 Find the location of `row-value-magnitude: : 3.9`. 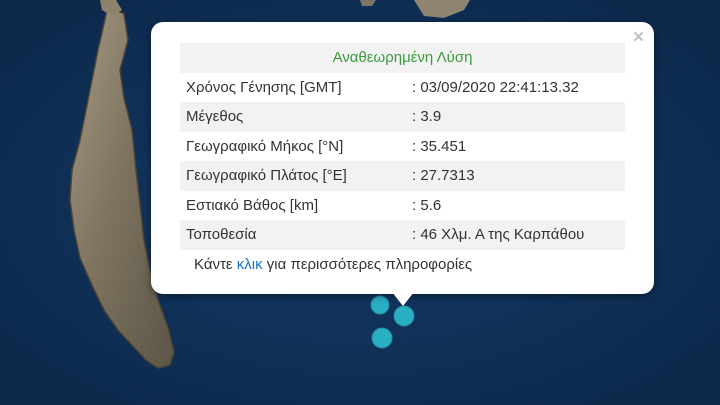

row-value-magnitude: : 3.9 is located at coordinates (514, 117).